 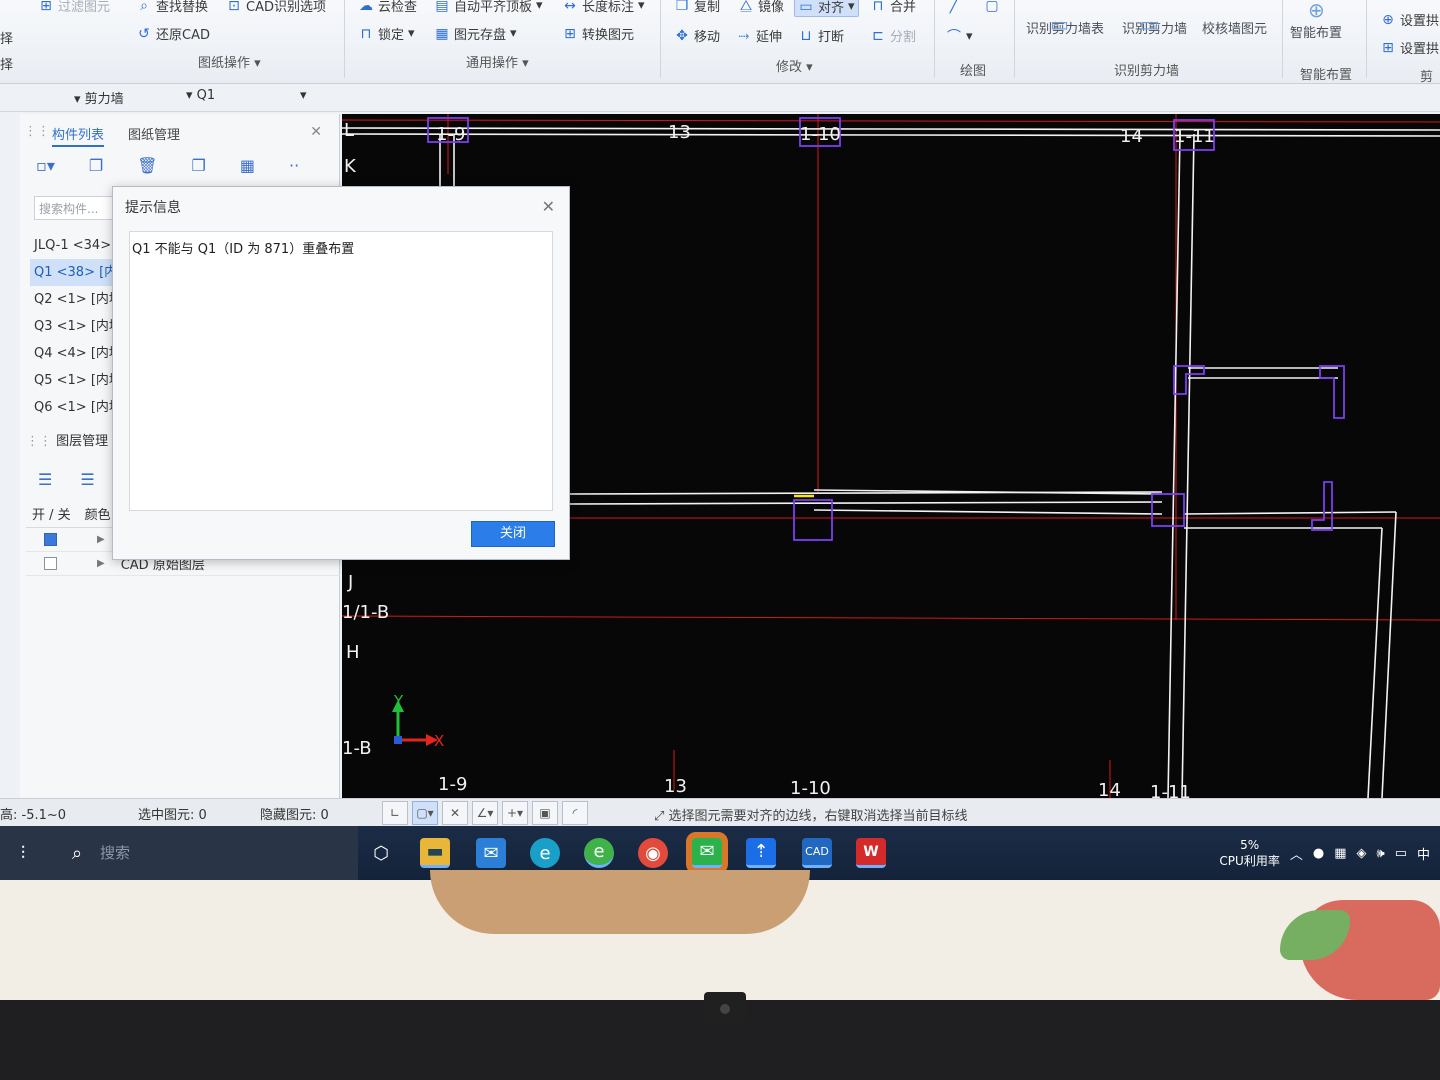 I want to click on auto-flat-slab-button: ▤ 自动平齐顶板 ▾, so click(x=488, y=7).